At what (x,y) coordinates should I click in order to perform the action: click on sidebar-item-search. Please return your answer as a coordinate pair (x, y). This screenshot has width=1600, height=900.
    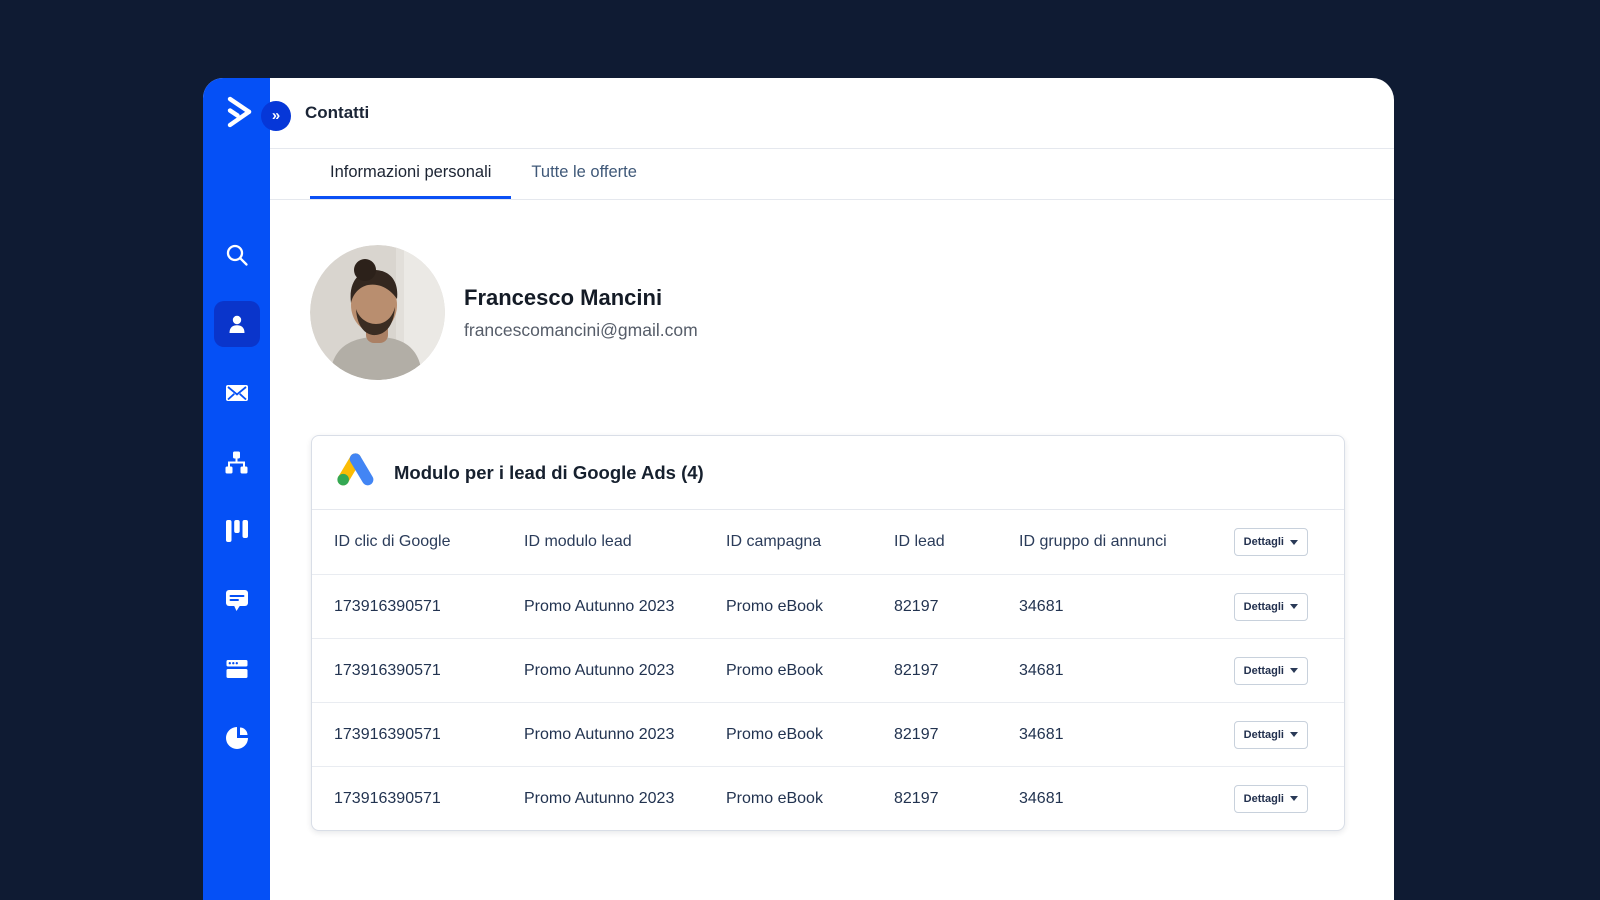
    Looking at the image, I should click on (237, 255).